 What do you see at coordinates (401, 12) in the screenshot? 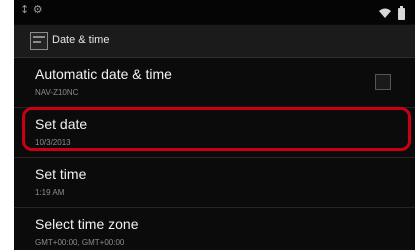
I see `battery-icon` at bounding box center [401, 12].